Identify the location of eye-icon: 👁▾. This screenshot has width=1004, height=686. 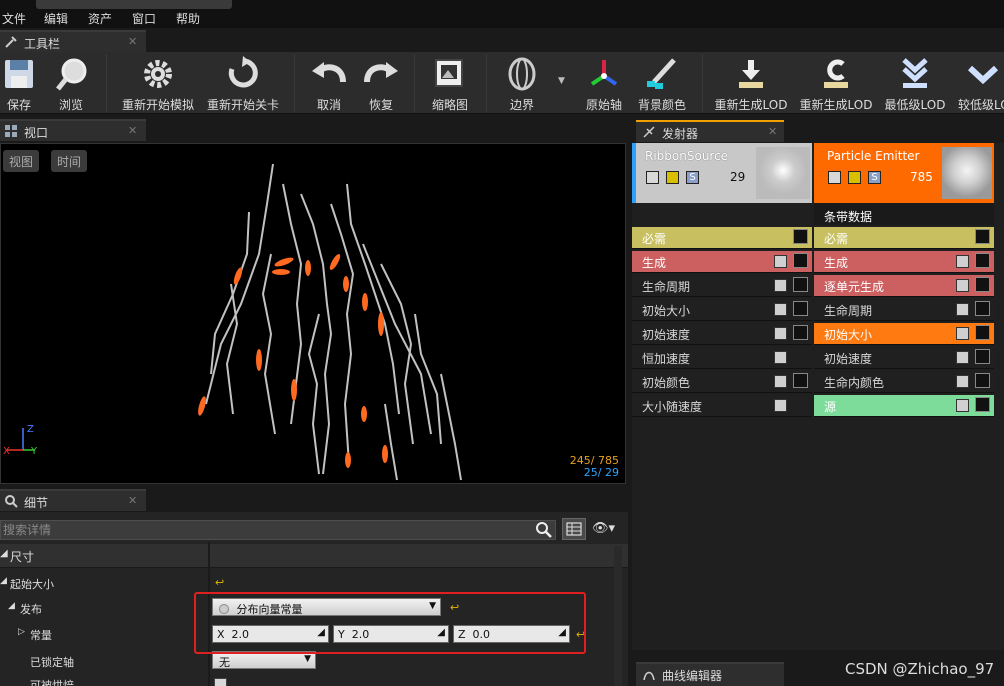
(603, 528).